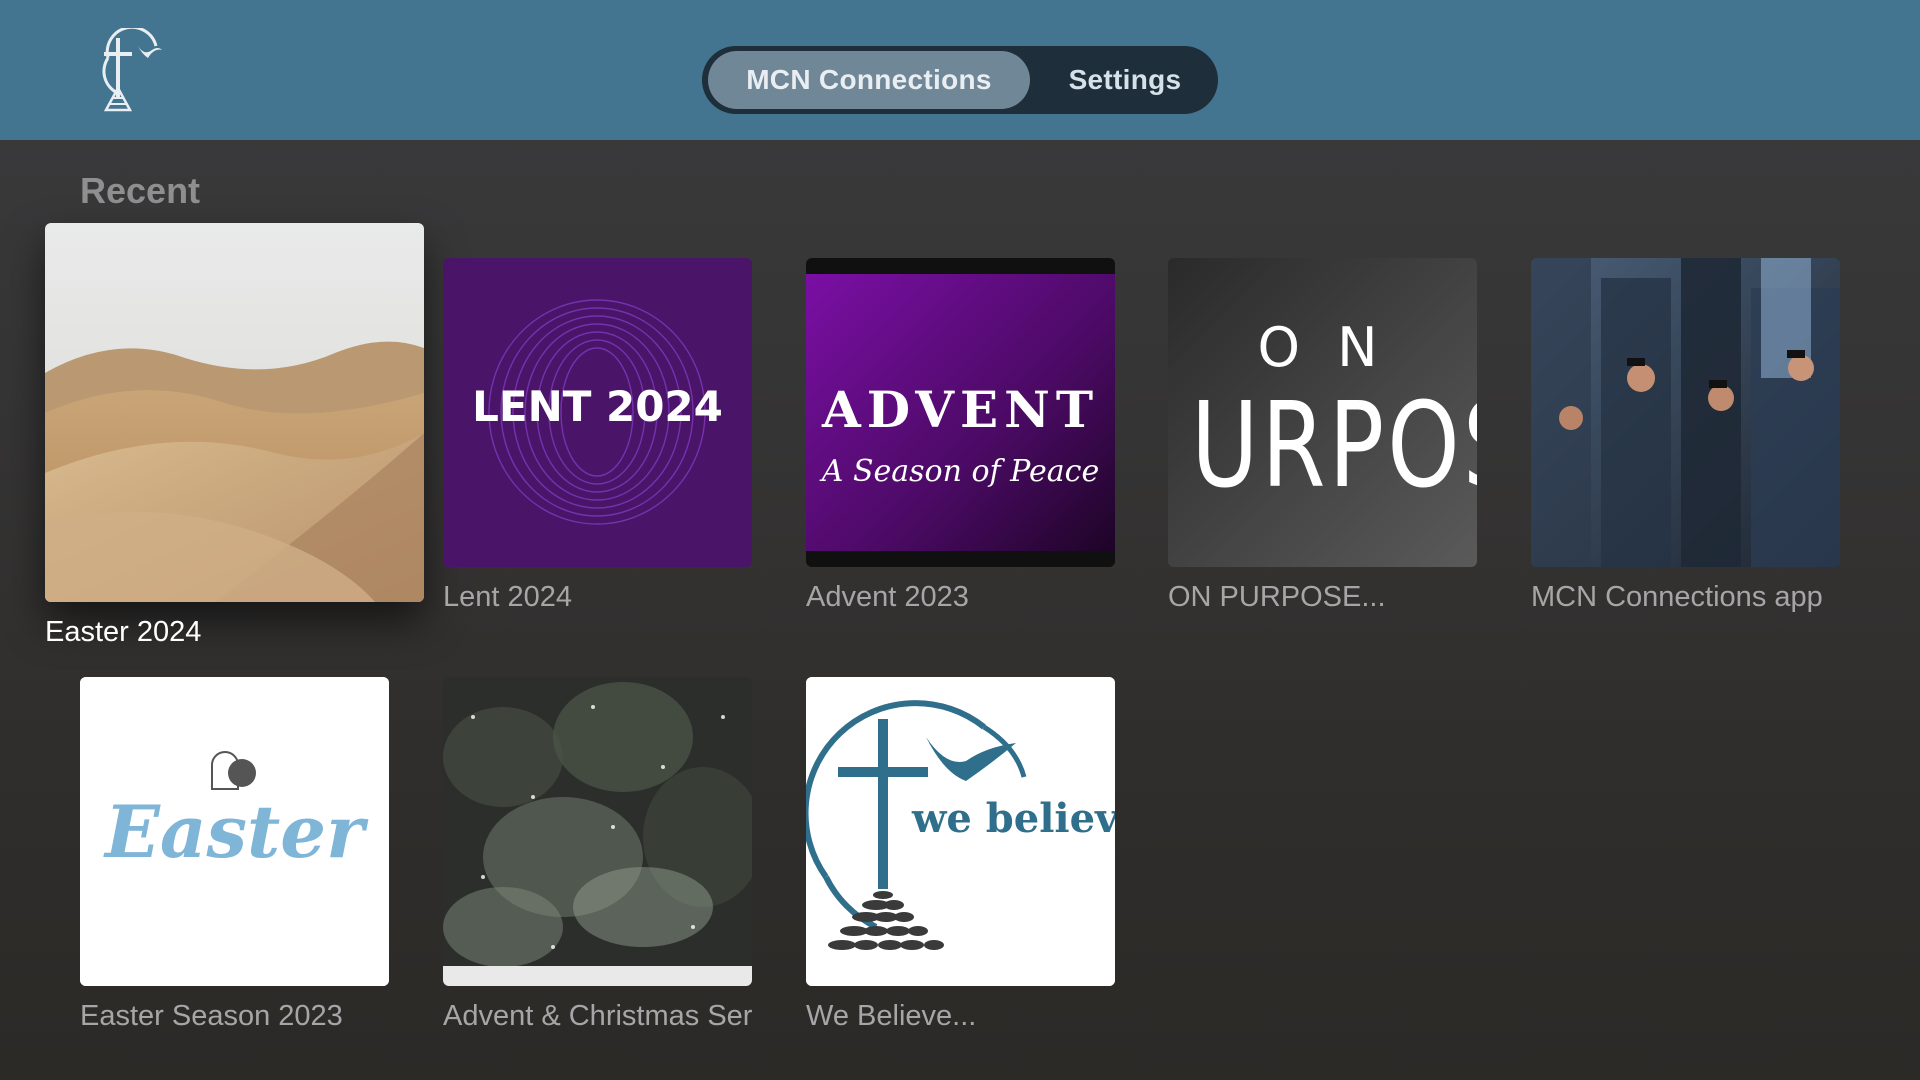  Describe the element at coordinates (1677, 597) in the screenshot. I see `tile-title: MCN Connections app` at that location.